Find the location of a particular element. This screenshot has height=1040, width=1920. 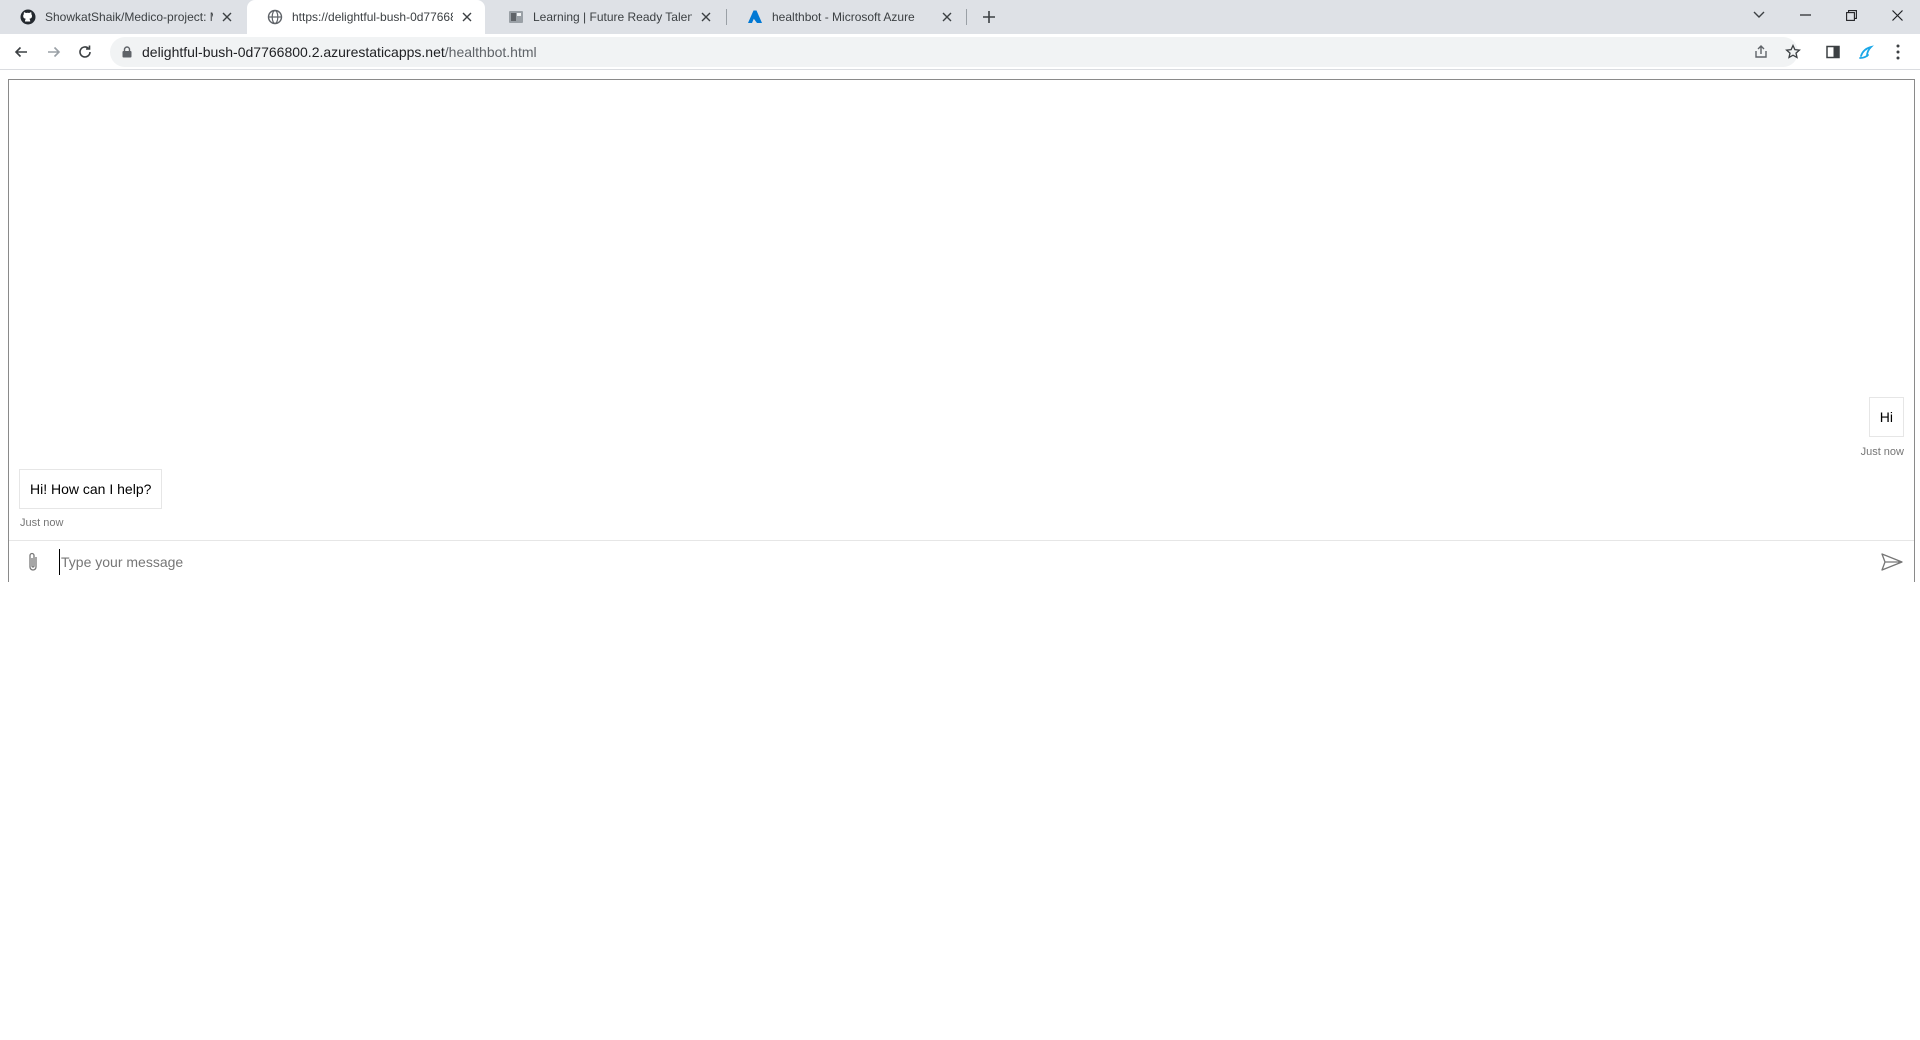

paperclip-icon is located at coordinates (33, 561).